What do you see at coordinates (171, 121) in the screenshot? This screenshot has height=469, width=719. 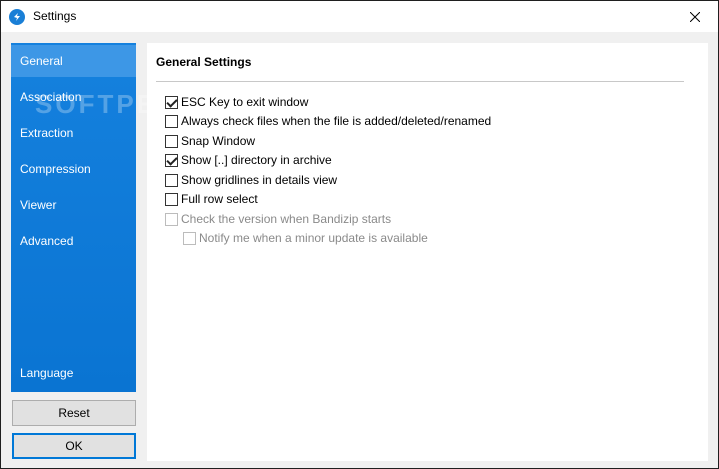 I see `checkbox-always-check-files` at bounding box center [171, 121].